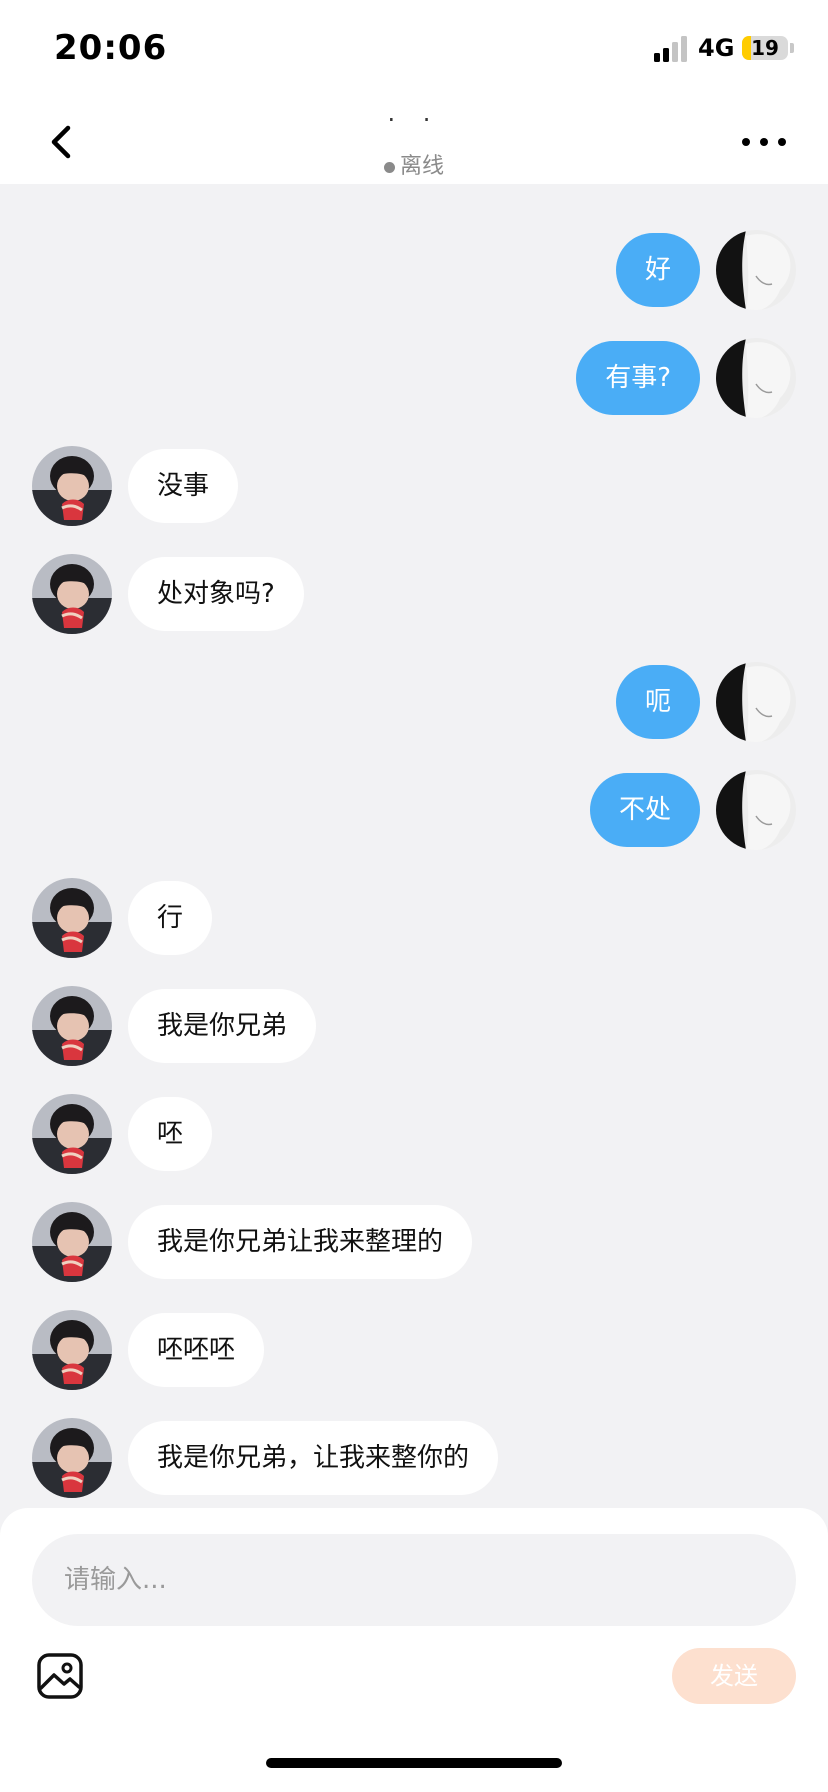 This screenshot has width=828, height=1792. What do you see at coordinates (414, 486) in the screenshot?
I see `message-row: 没事` at bounding box center [414, 486].